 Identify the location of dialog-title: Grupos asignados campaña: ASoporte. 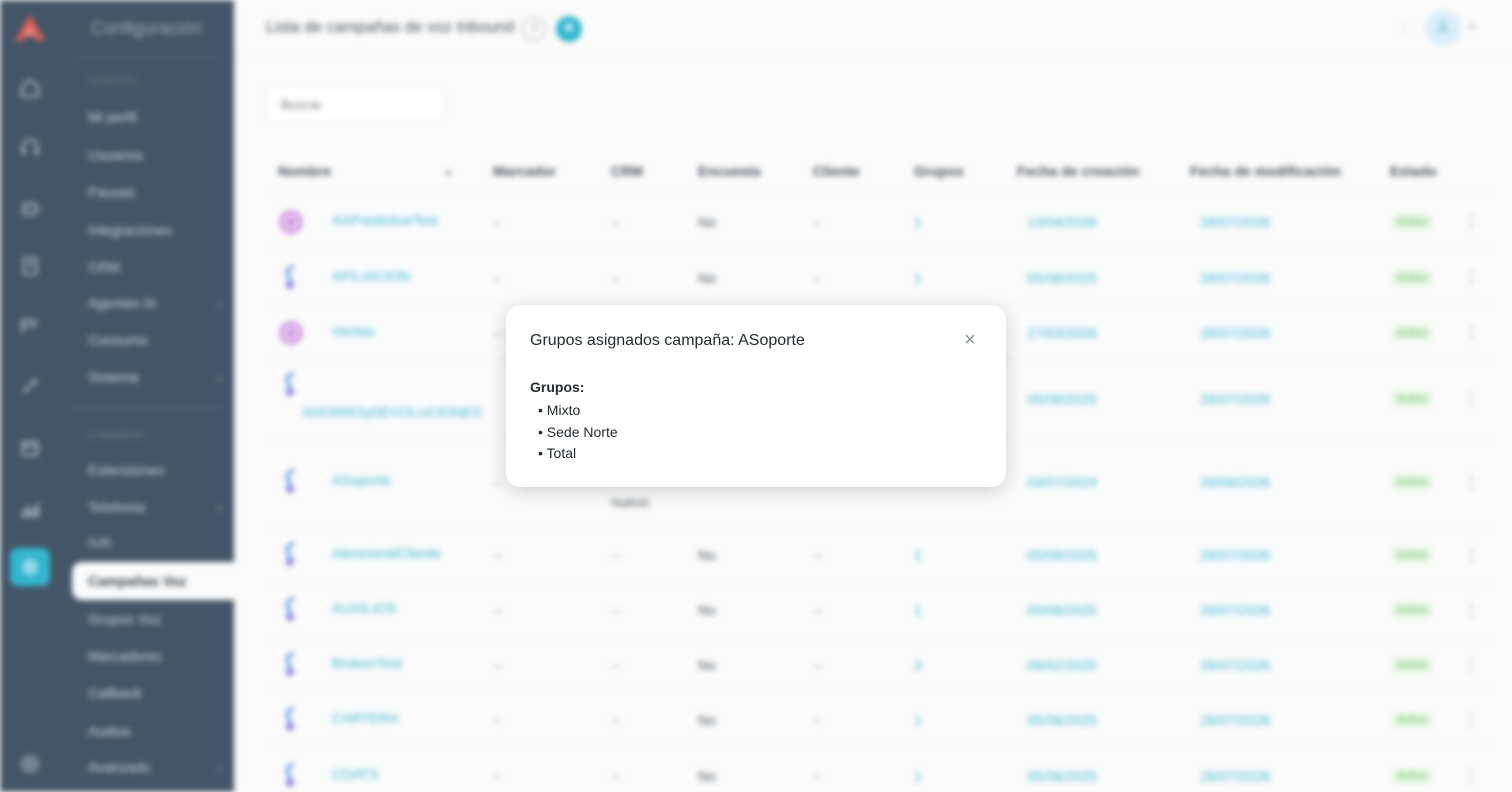
(667, 340).